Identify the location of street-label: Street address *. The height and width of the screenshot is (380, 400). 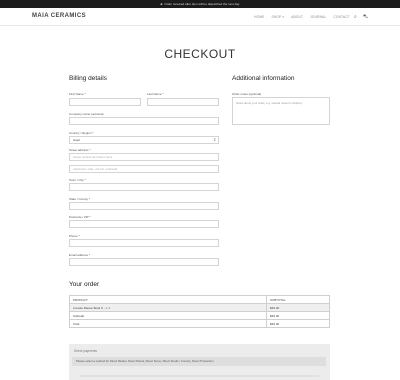
(80, 150).